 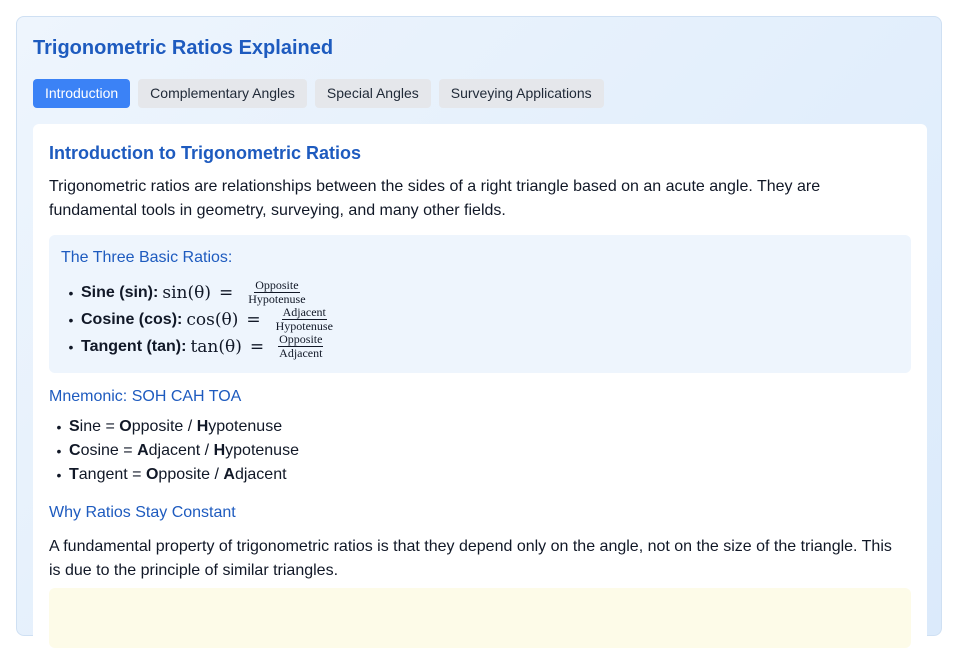 I want to click on mnemonic-item-toa: • Tangent = Opposite / Adjacent, so click(x=174, y=475).